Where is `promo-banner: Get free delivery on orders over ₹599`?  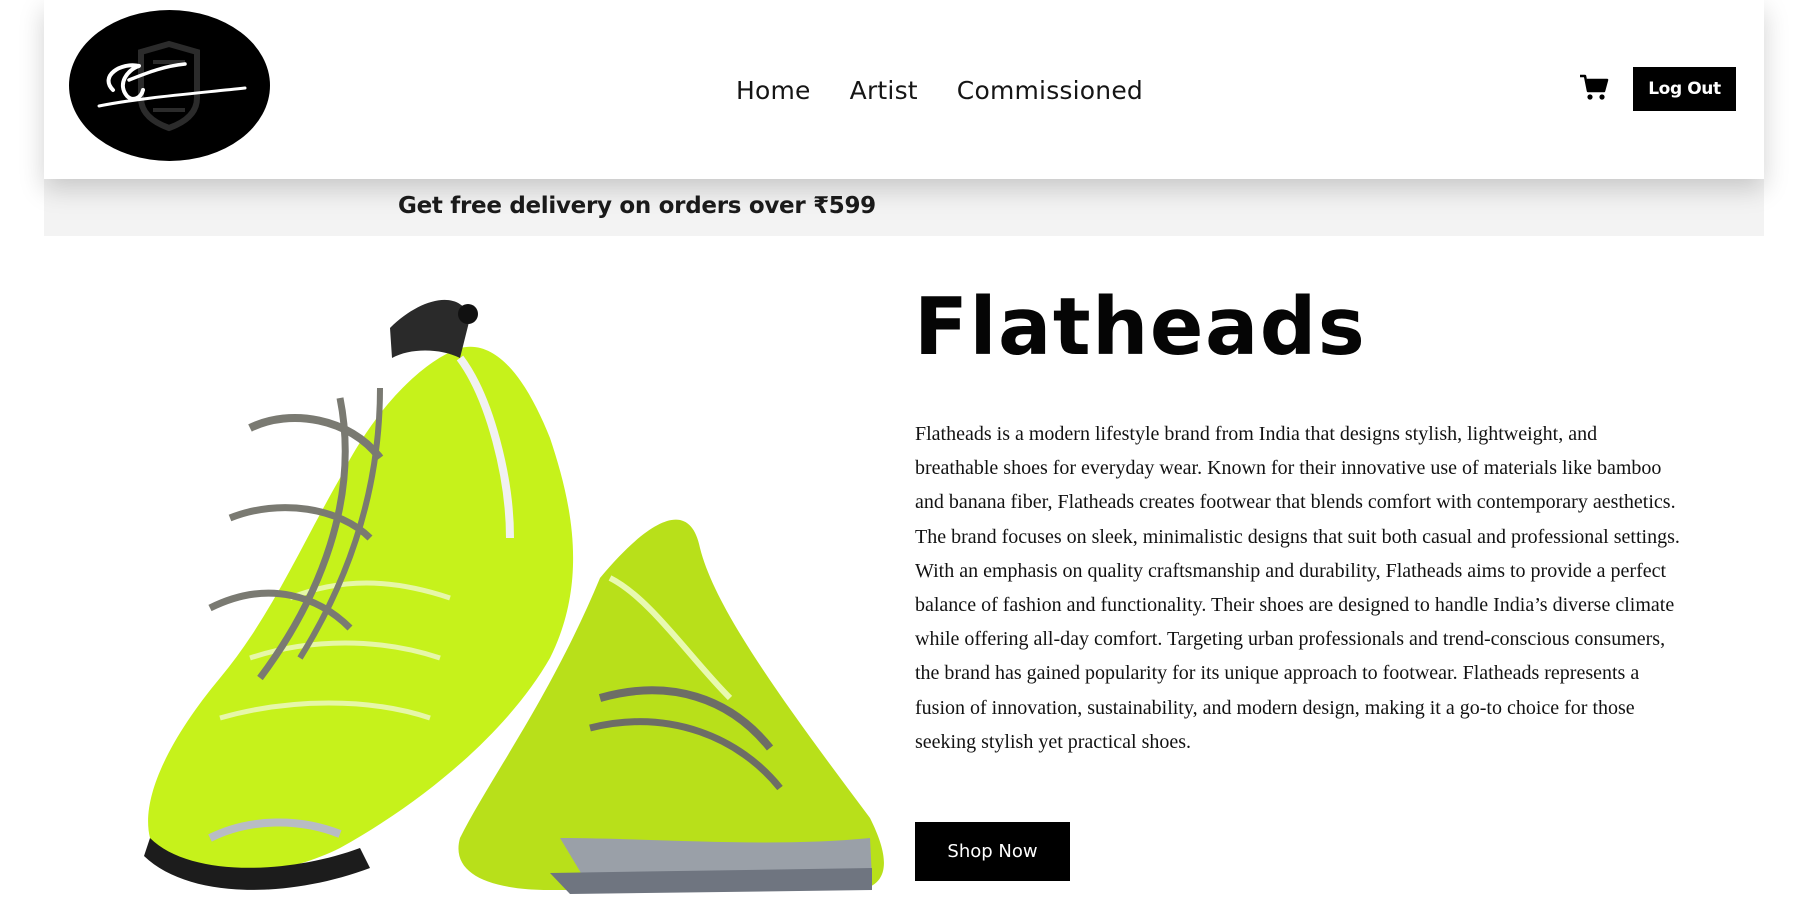 promo-banner: Get free delivery on orders over ₹599 is located at coordinates (904, 207).